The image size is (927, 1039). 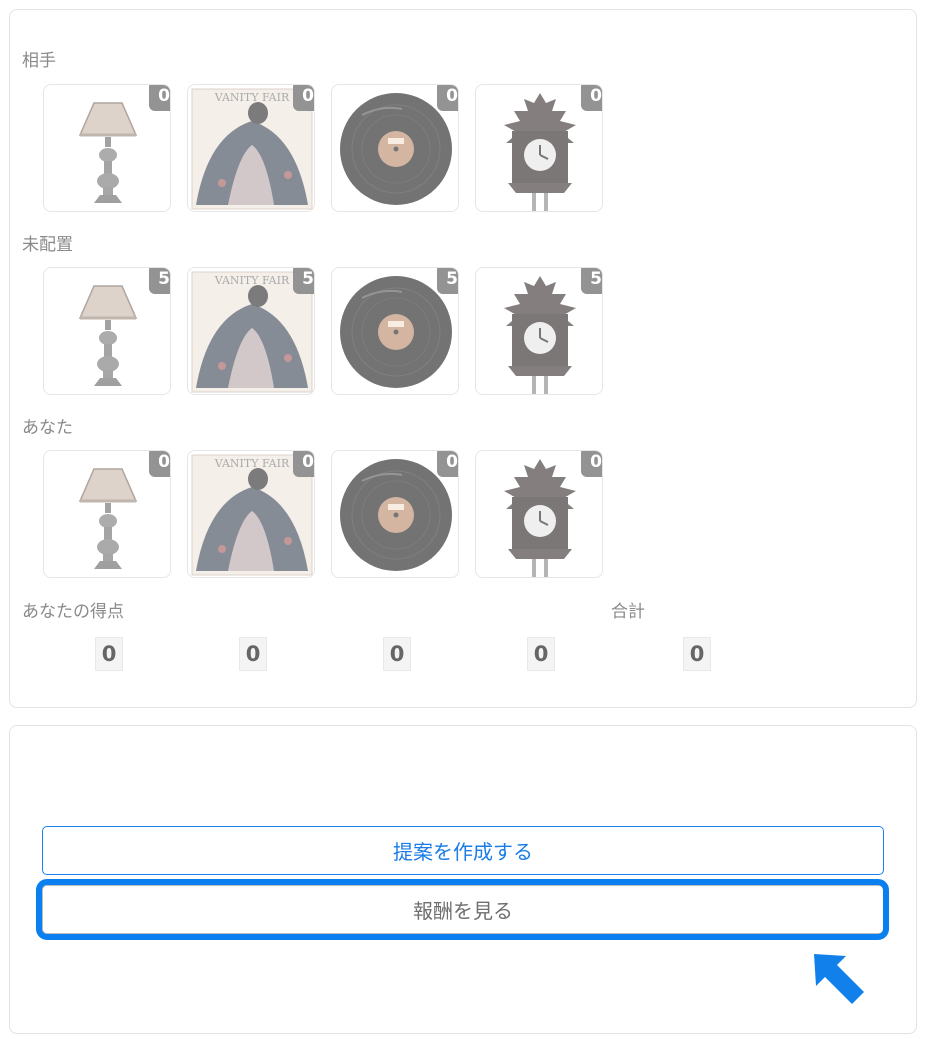 What do you see at coordinates (395, 331) in the screenshot?
I see `item-tile-record: 5` at bounding box center [395, 331].